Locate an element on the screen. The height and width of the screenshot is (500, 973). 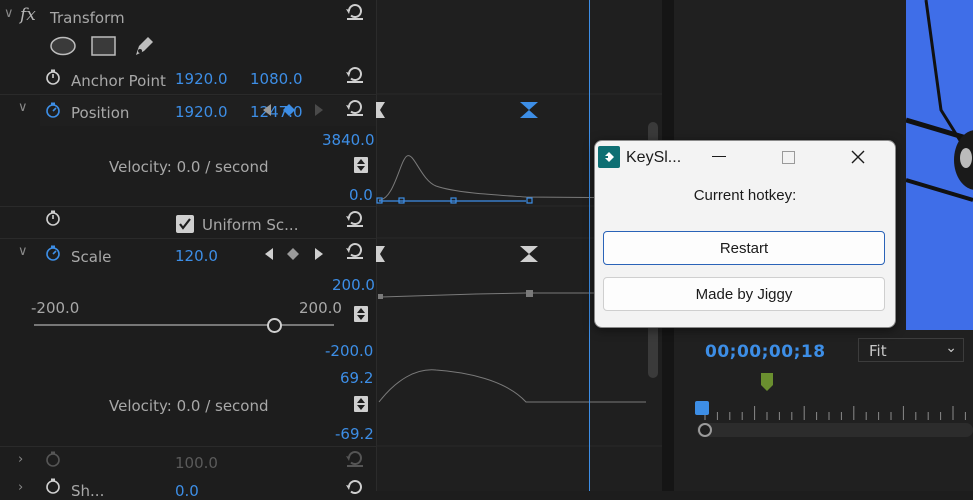
position-label: Position is located at coordinates (100, 113).